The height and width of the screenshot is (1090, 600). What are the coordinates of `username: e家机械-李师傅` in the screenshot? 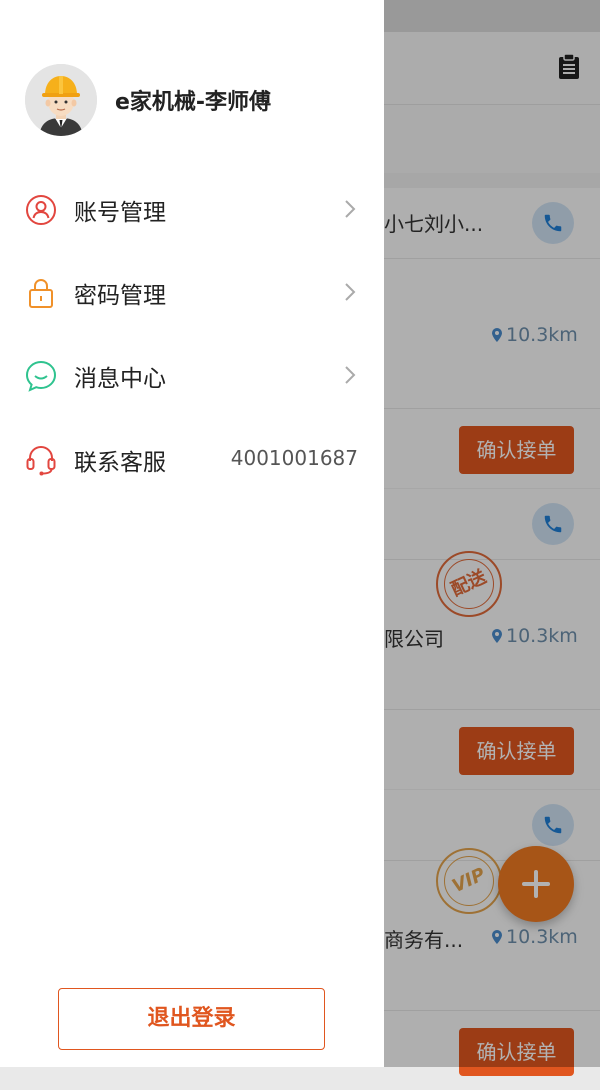 It's located at (193, 102).